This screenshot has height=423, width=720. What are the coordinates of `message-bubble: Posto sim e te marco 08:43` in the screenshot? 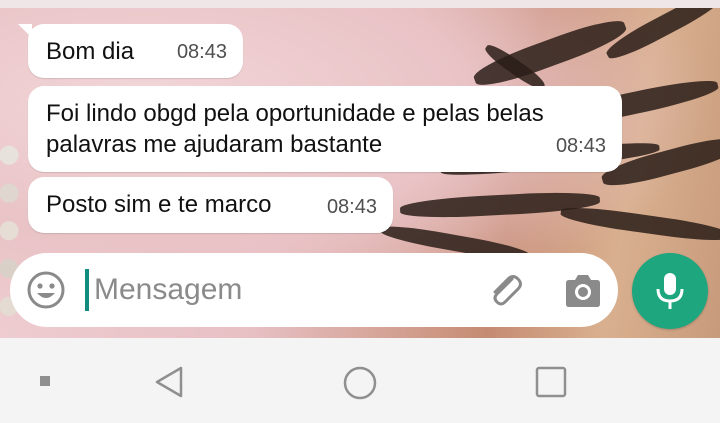 It's located at (210, 205).